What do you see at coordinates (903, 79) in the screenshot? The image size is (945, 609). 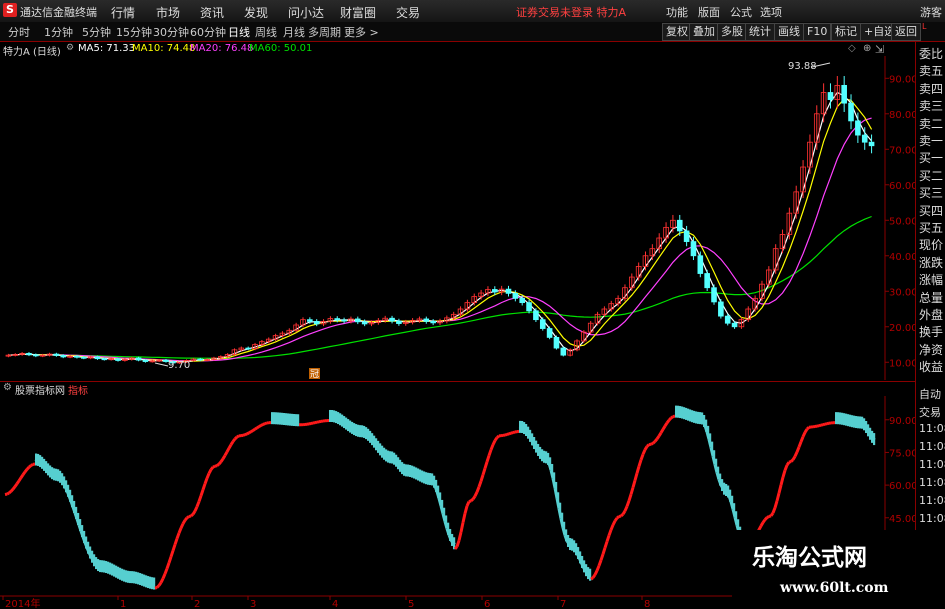 I see `price-tick-label: 90.00` at bounding box center [903, 79].